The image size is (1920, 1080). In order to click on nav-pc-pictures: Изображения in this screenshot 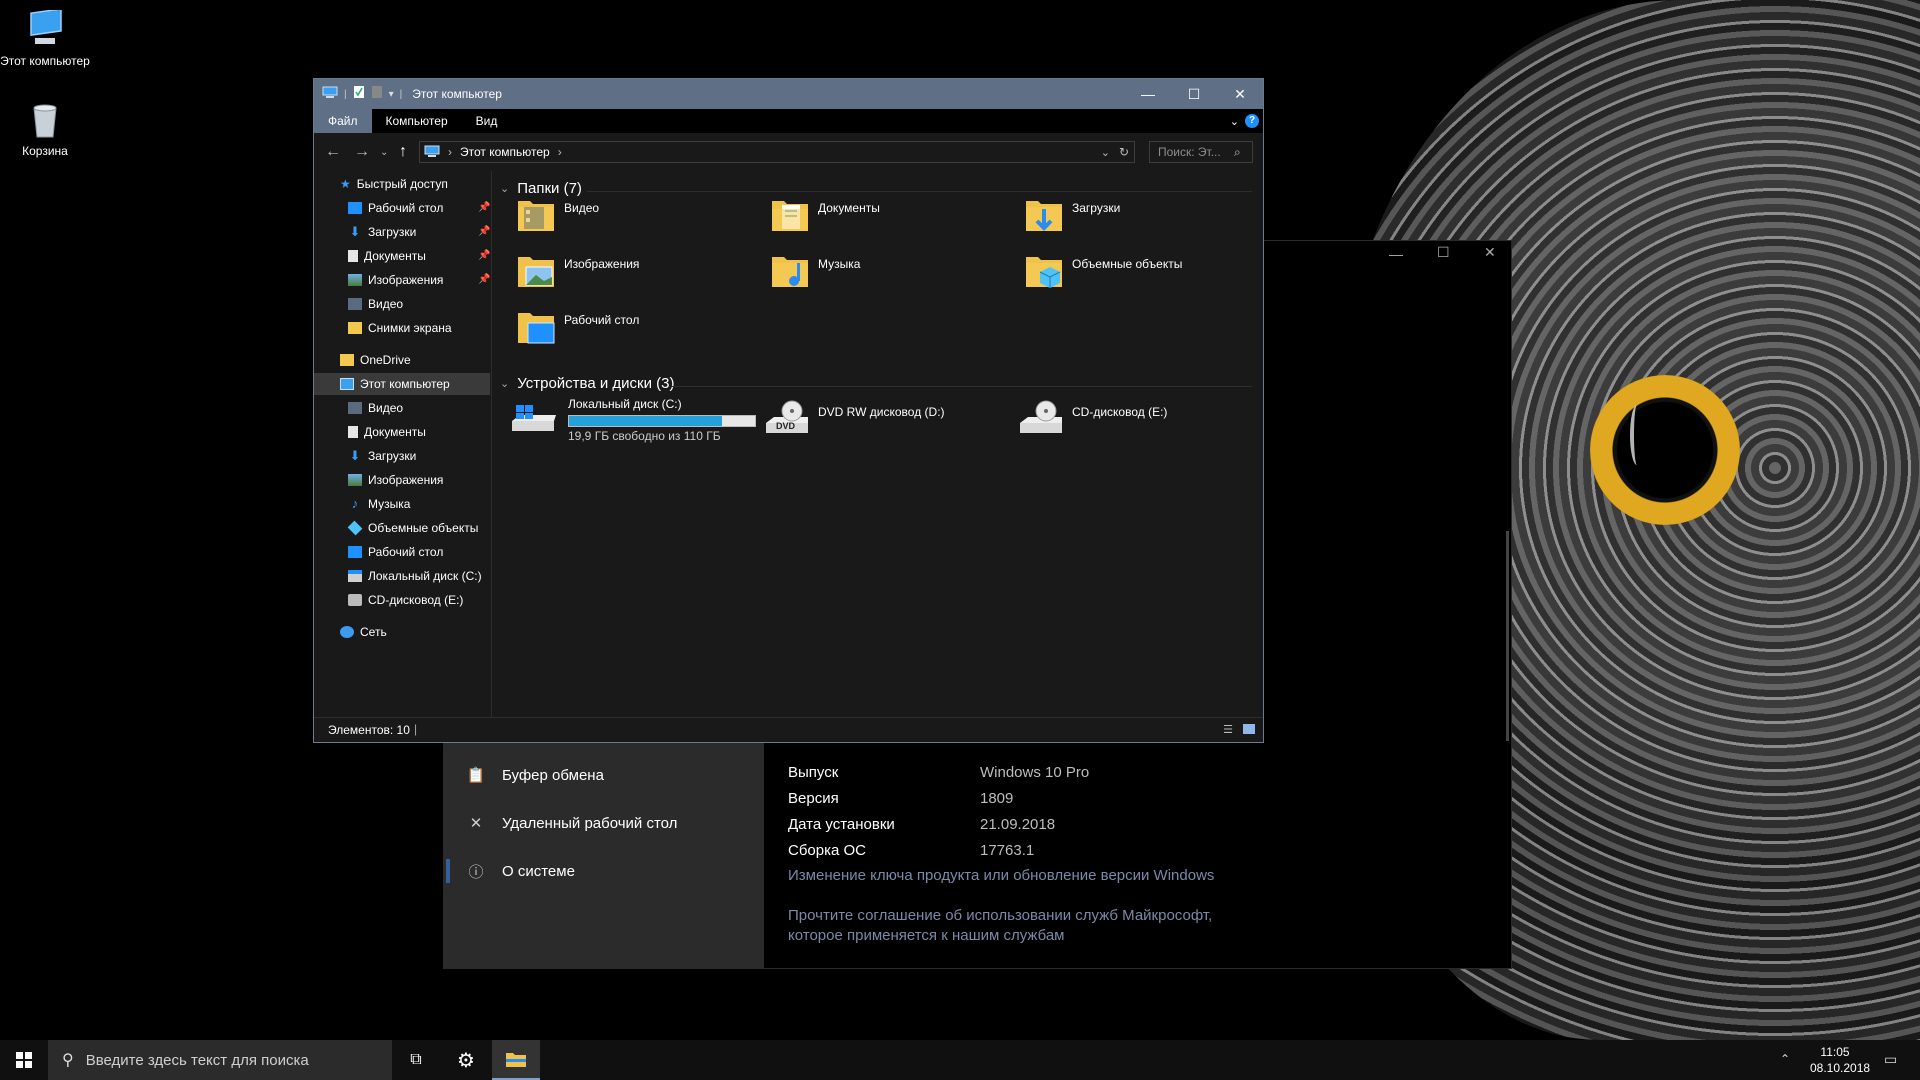, I will do `click(395, 480)`.